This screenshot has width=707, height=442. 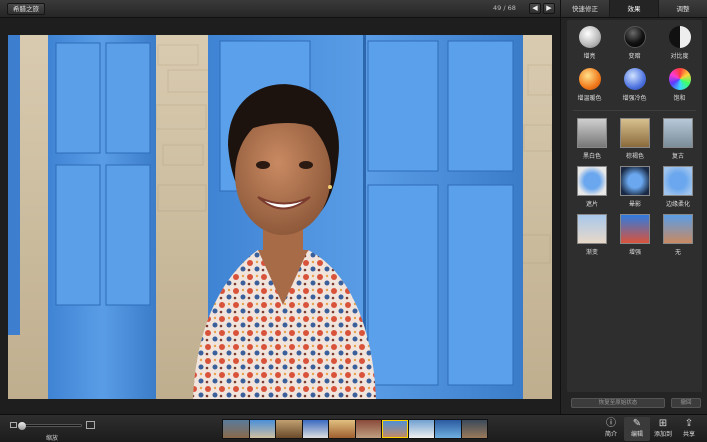 I want to click on back-to-album-button: 希腊之旅, so click(x=26, y=9).